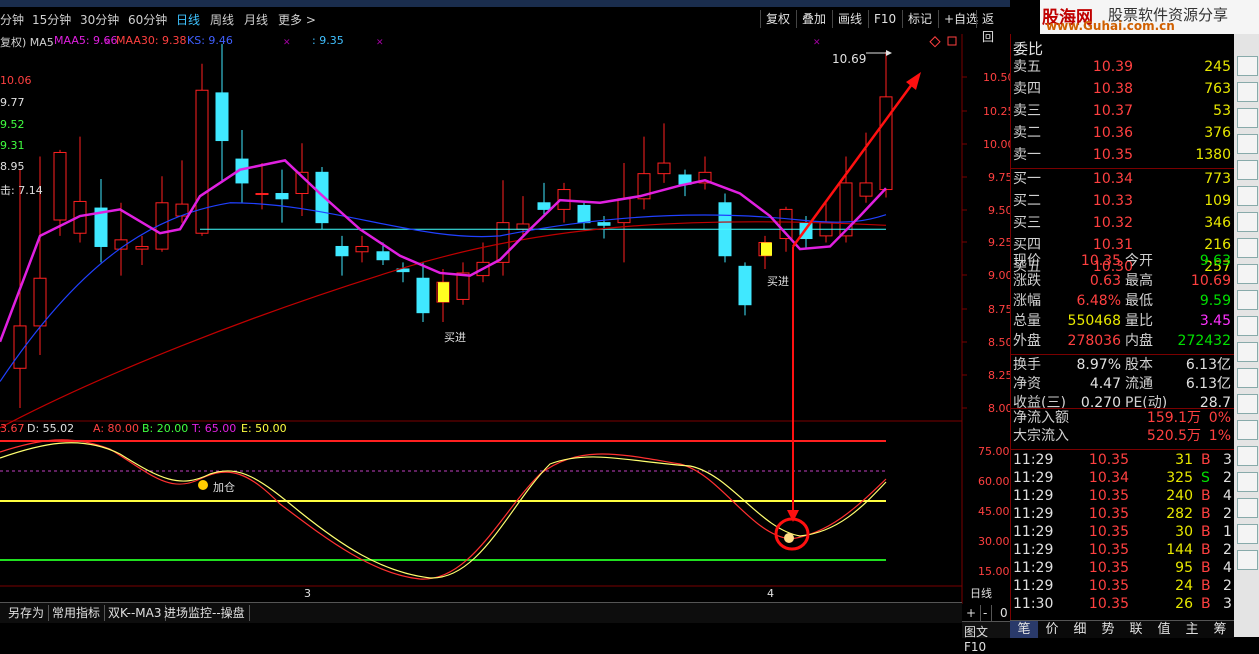  I want to click on tick-count: 1, so click(1227, 532).